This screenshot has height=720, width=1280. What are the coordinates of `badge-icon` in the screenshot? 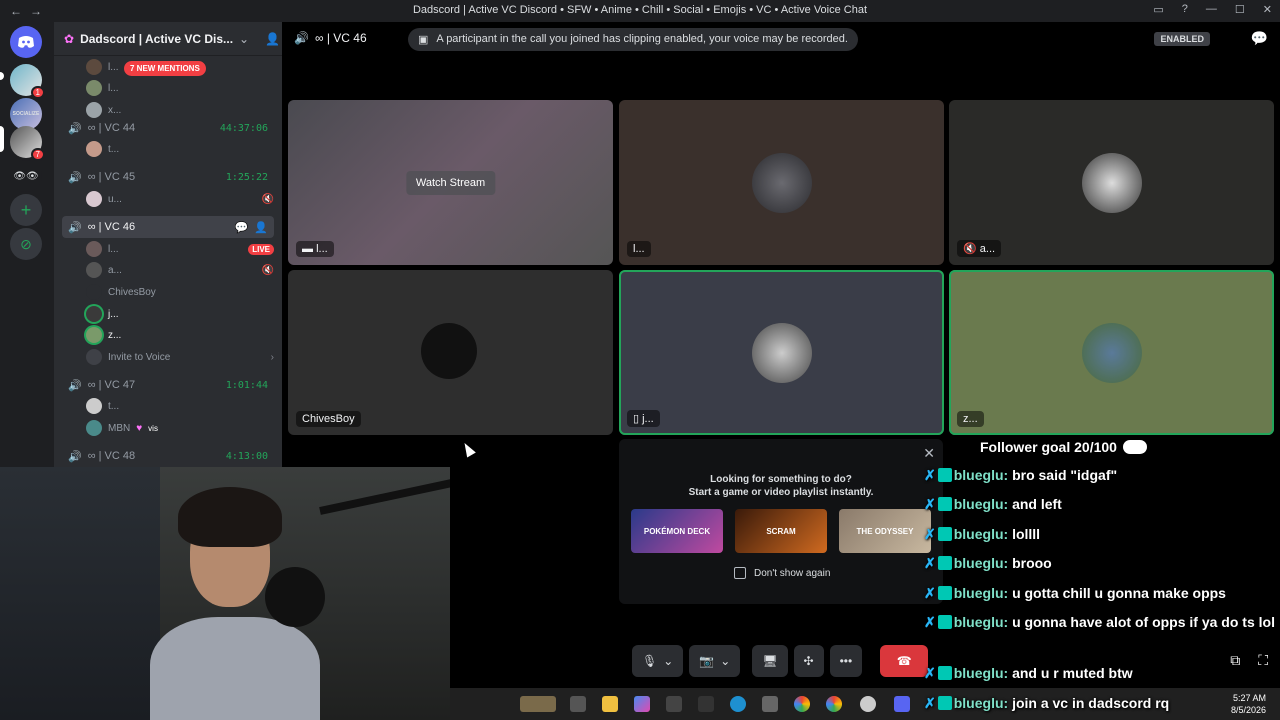 It's located at (944, 504).